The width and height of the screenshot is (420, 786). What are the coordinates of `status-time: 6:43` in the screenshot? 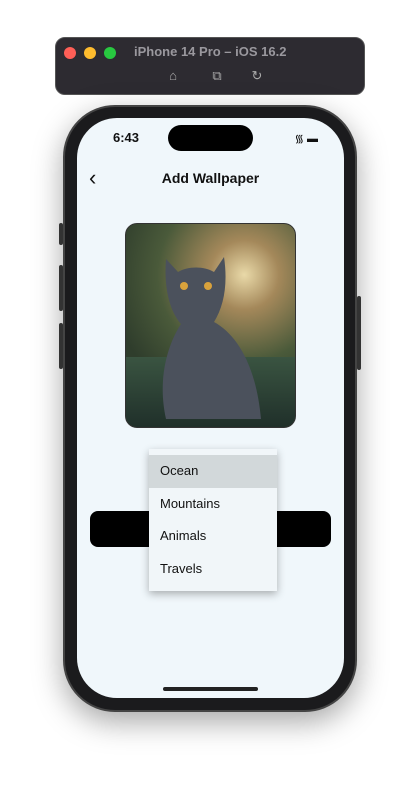 It's located at (126, 137).